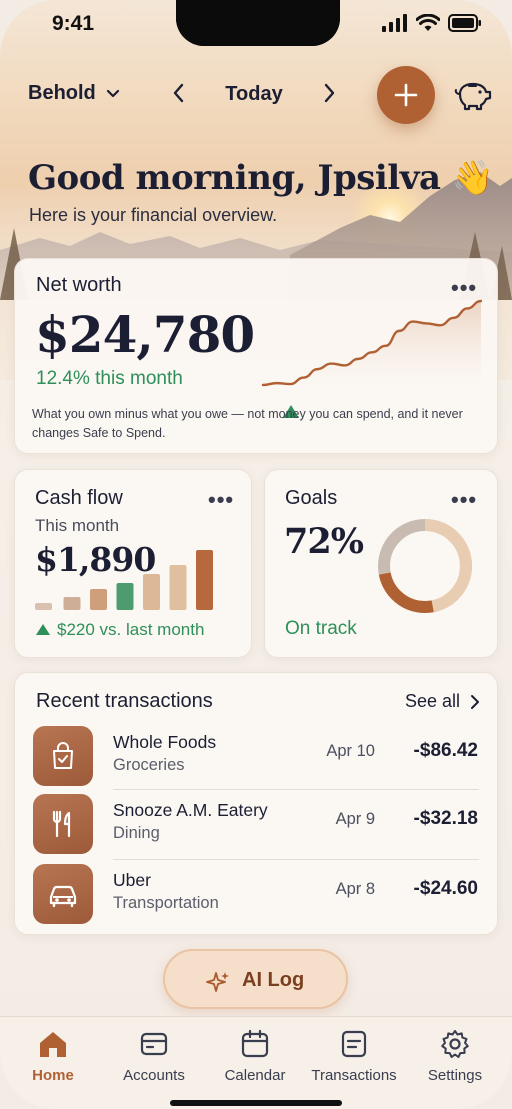  I want to click on add-button, so click(406, 95).